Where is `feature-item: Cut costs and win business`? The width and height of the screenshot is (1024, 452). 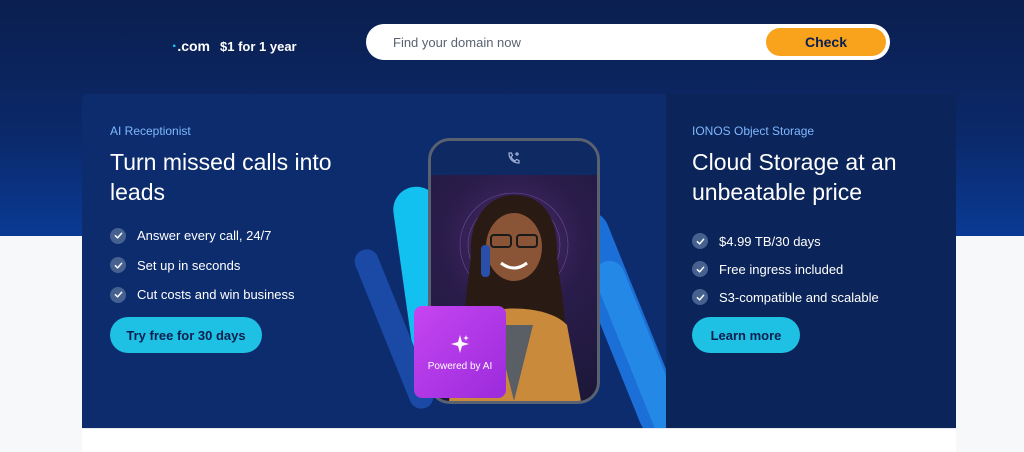 feature-item: Cut costs and win business is located at coordinates (245, 295).